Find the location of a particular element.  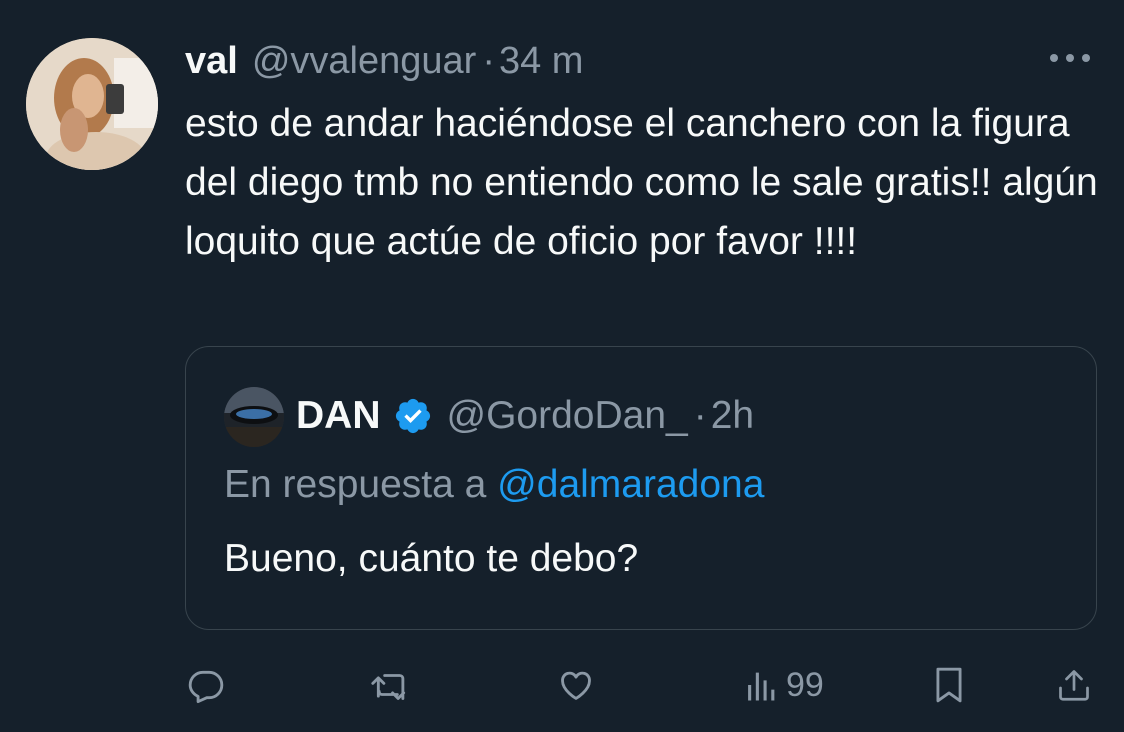

more-options-button is located at coordinates (1070, 58).